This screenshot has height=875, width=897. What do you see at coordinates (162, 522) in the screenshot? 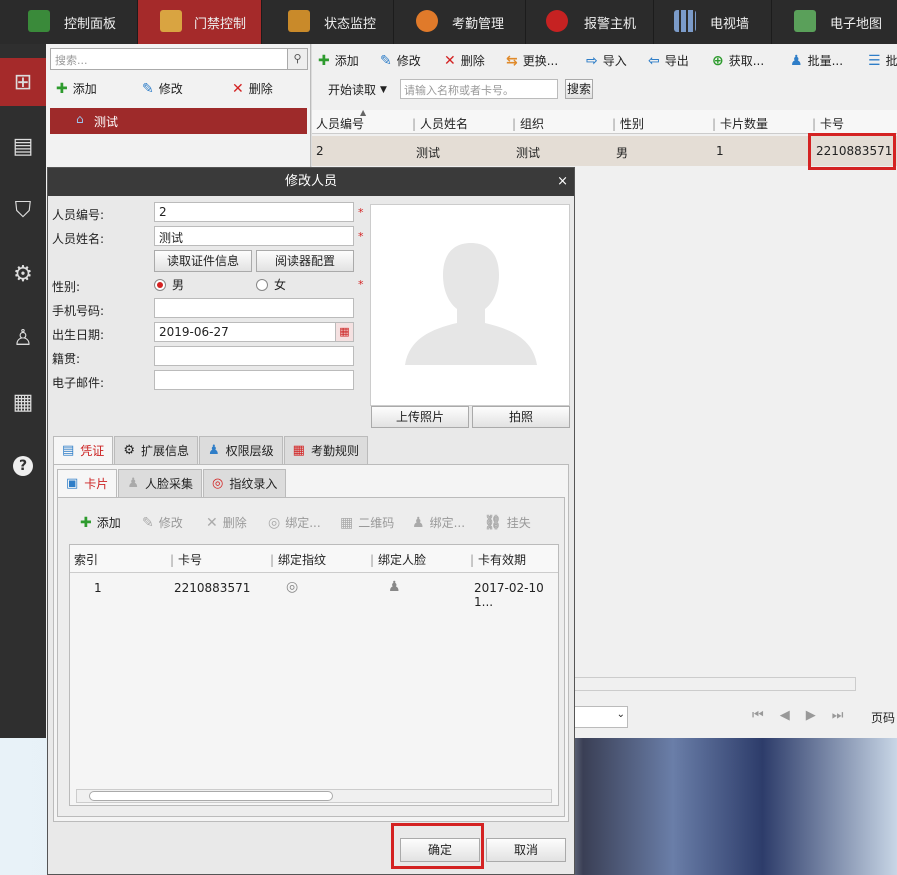
I see `card-edit-button: ✎ 修改` at bounding box center [162, 522].